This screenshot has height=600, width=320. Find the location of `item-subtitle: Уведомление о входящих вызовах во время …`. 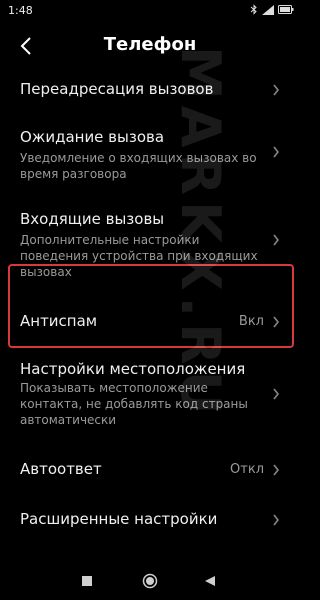

item-subtitle: Уведомление о входящих вызовах во время … is located at coordinates (138, 166).